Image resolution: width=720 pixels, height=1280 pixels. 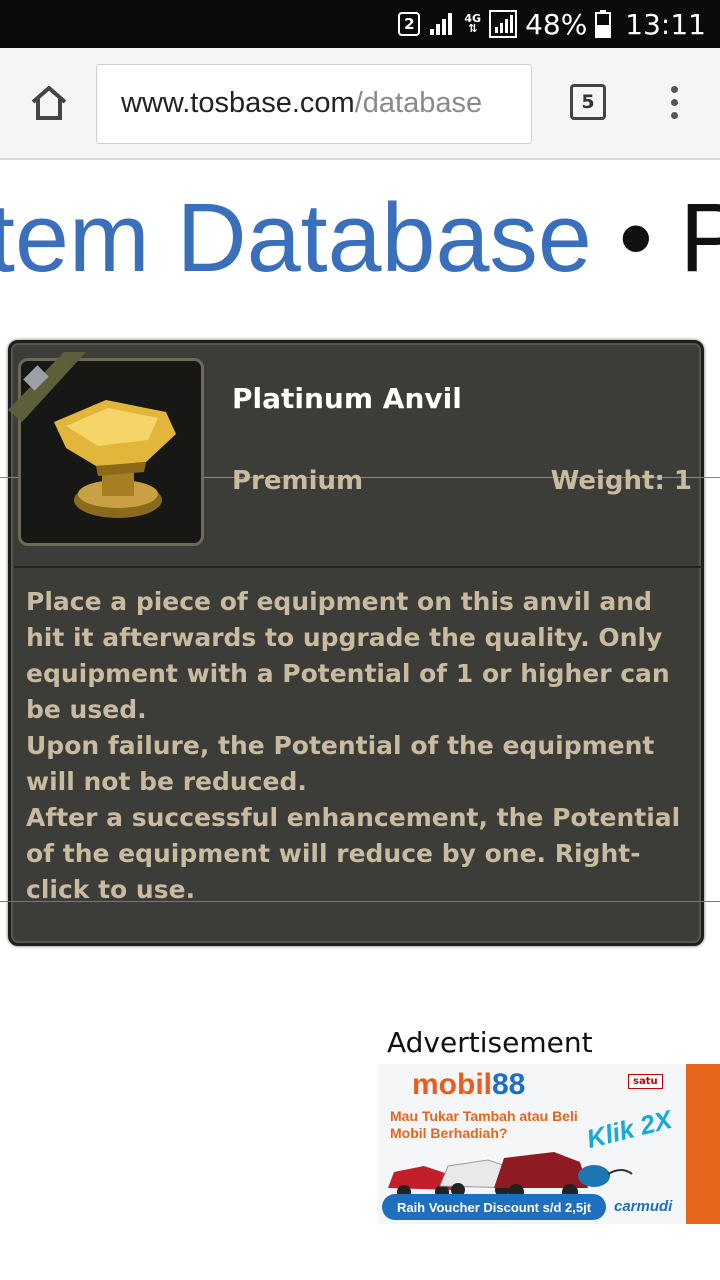 I want to click on breadcrumb-next: P, so click(x=699, y=237).